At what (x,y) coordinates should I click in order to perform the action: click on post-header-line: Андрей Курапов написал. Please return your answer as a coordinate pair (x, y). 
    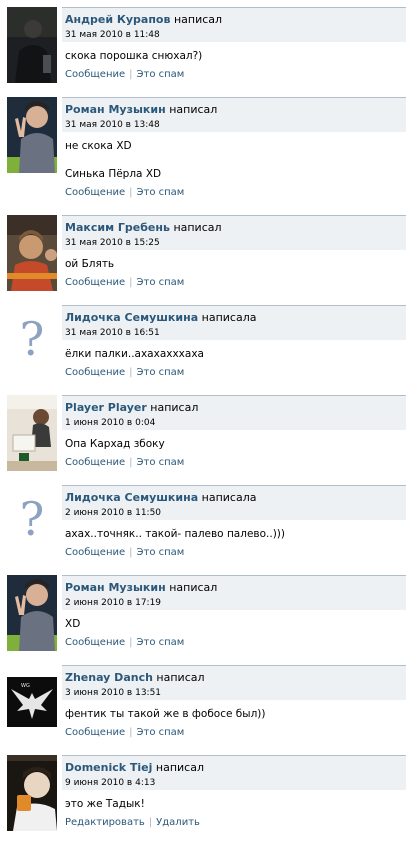
    Looking at the image, I should click on (143, 19).